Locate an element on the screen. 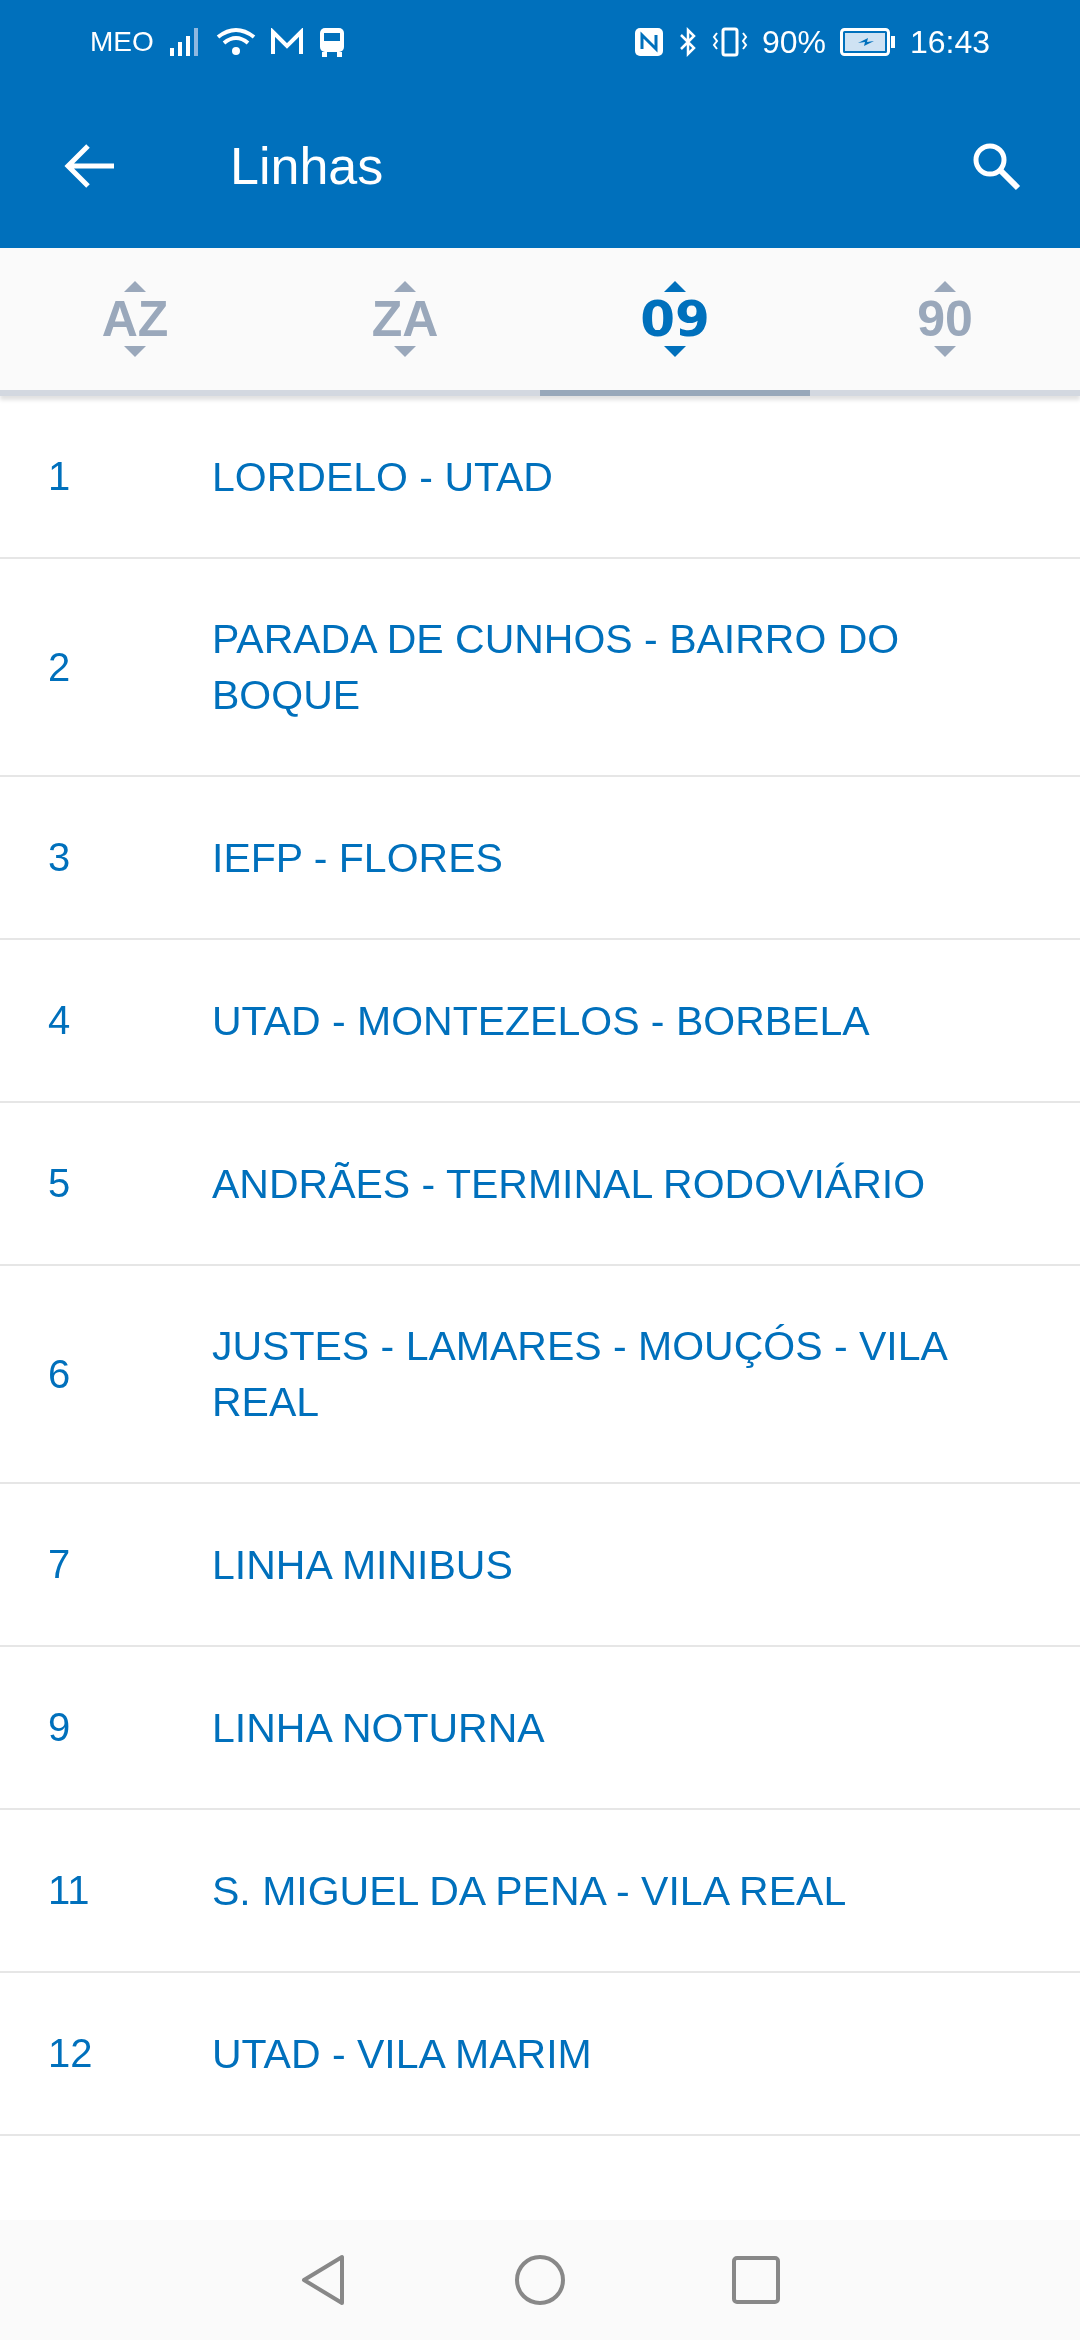 The width and height of the screenshot is (1080, 2340). line-row: 5 ANDRÃES - TERMINAL RODOVIÁRIO is located at coordinates (540, 1184).